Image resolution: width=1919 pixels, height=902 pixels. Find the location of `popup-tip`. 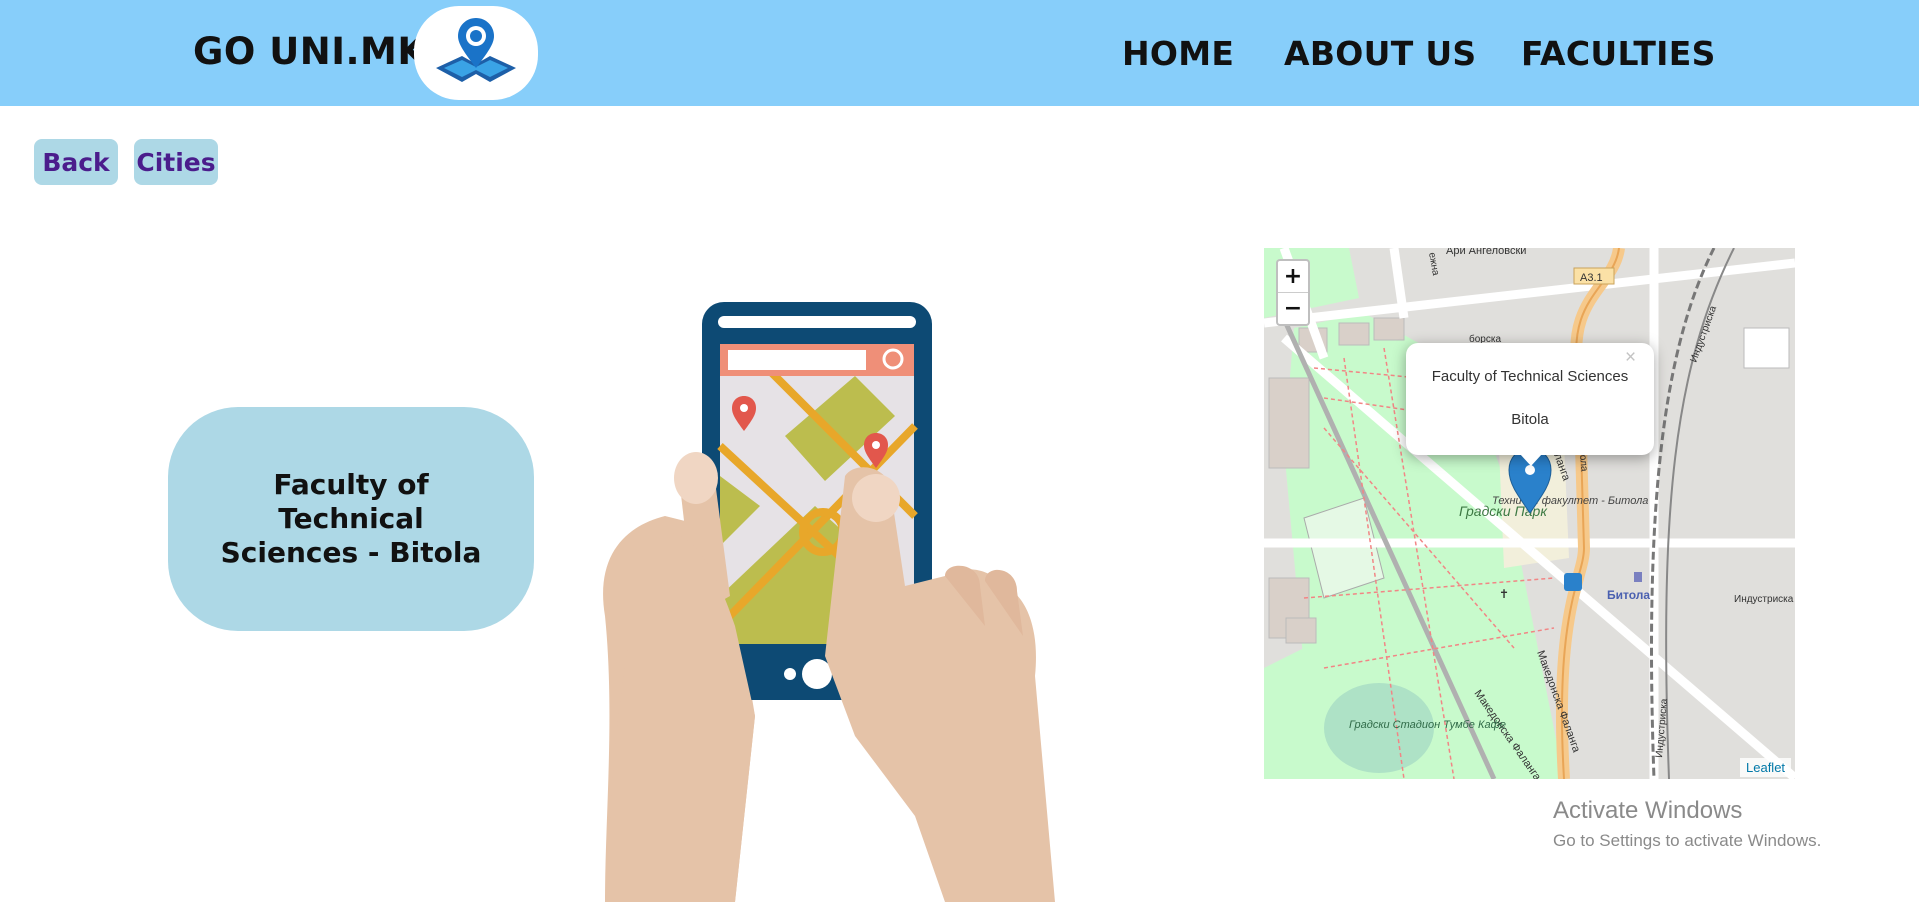

popup-tip is located at coordinates (1531, 460).